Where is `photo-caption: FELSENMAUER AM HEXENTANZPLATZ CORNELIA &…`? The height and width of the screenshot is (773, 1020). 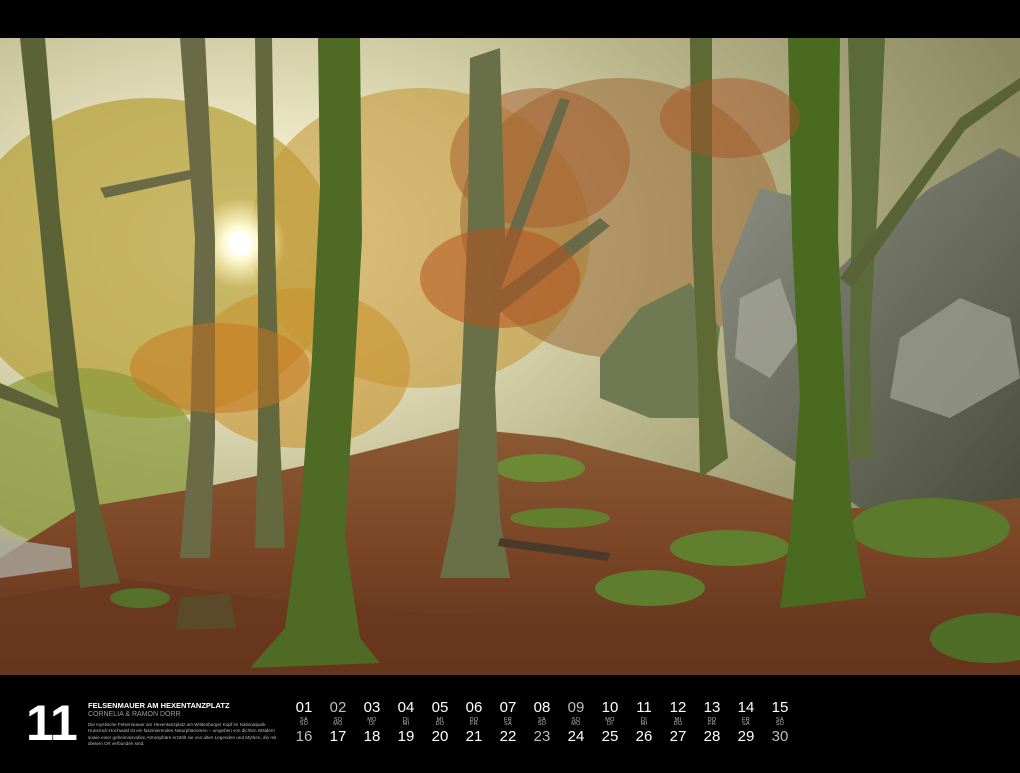
photo-caption: FELSENMAUER AM HEXENTANZPLATZ CORNELIA &… is located at coordinates (183, 724).